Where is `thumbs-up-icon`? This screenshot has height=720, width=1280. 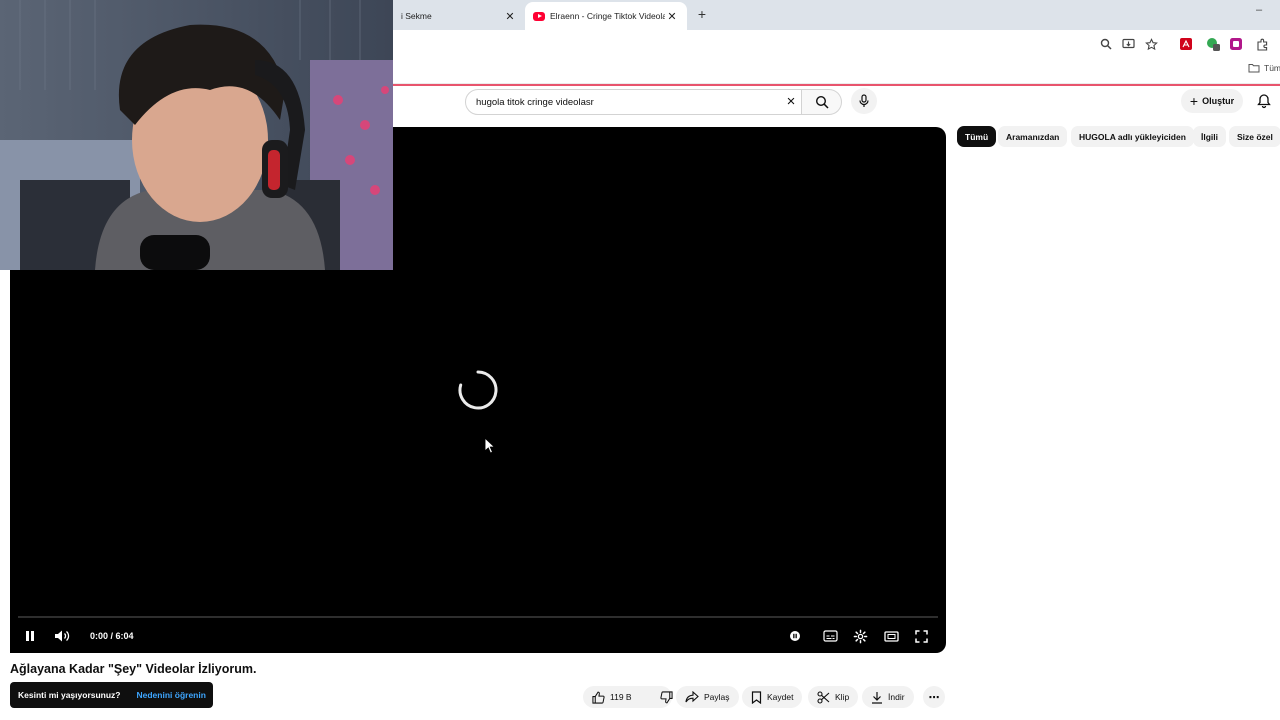 thumbs-up-icon is located at coordinates (598, 697).